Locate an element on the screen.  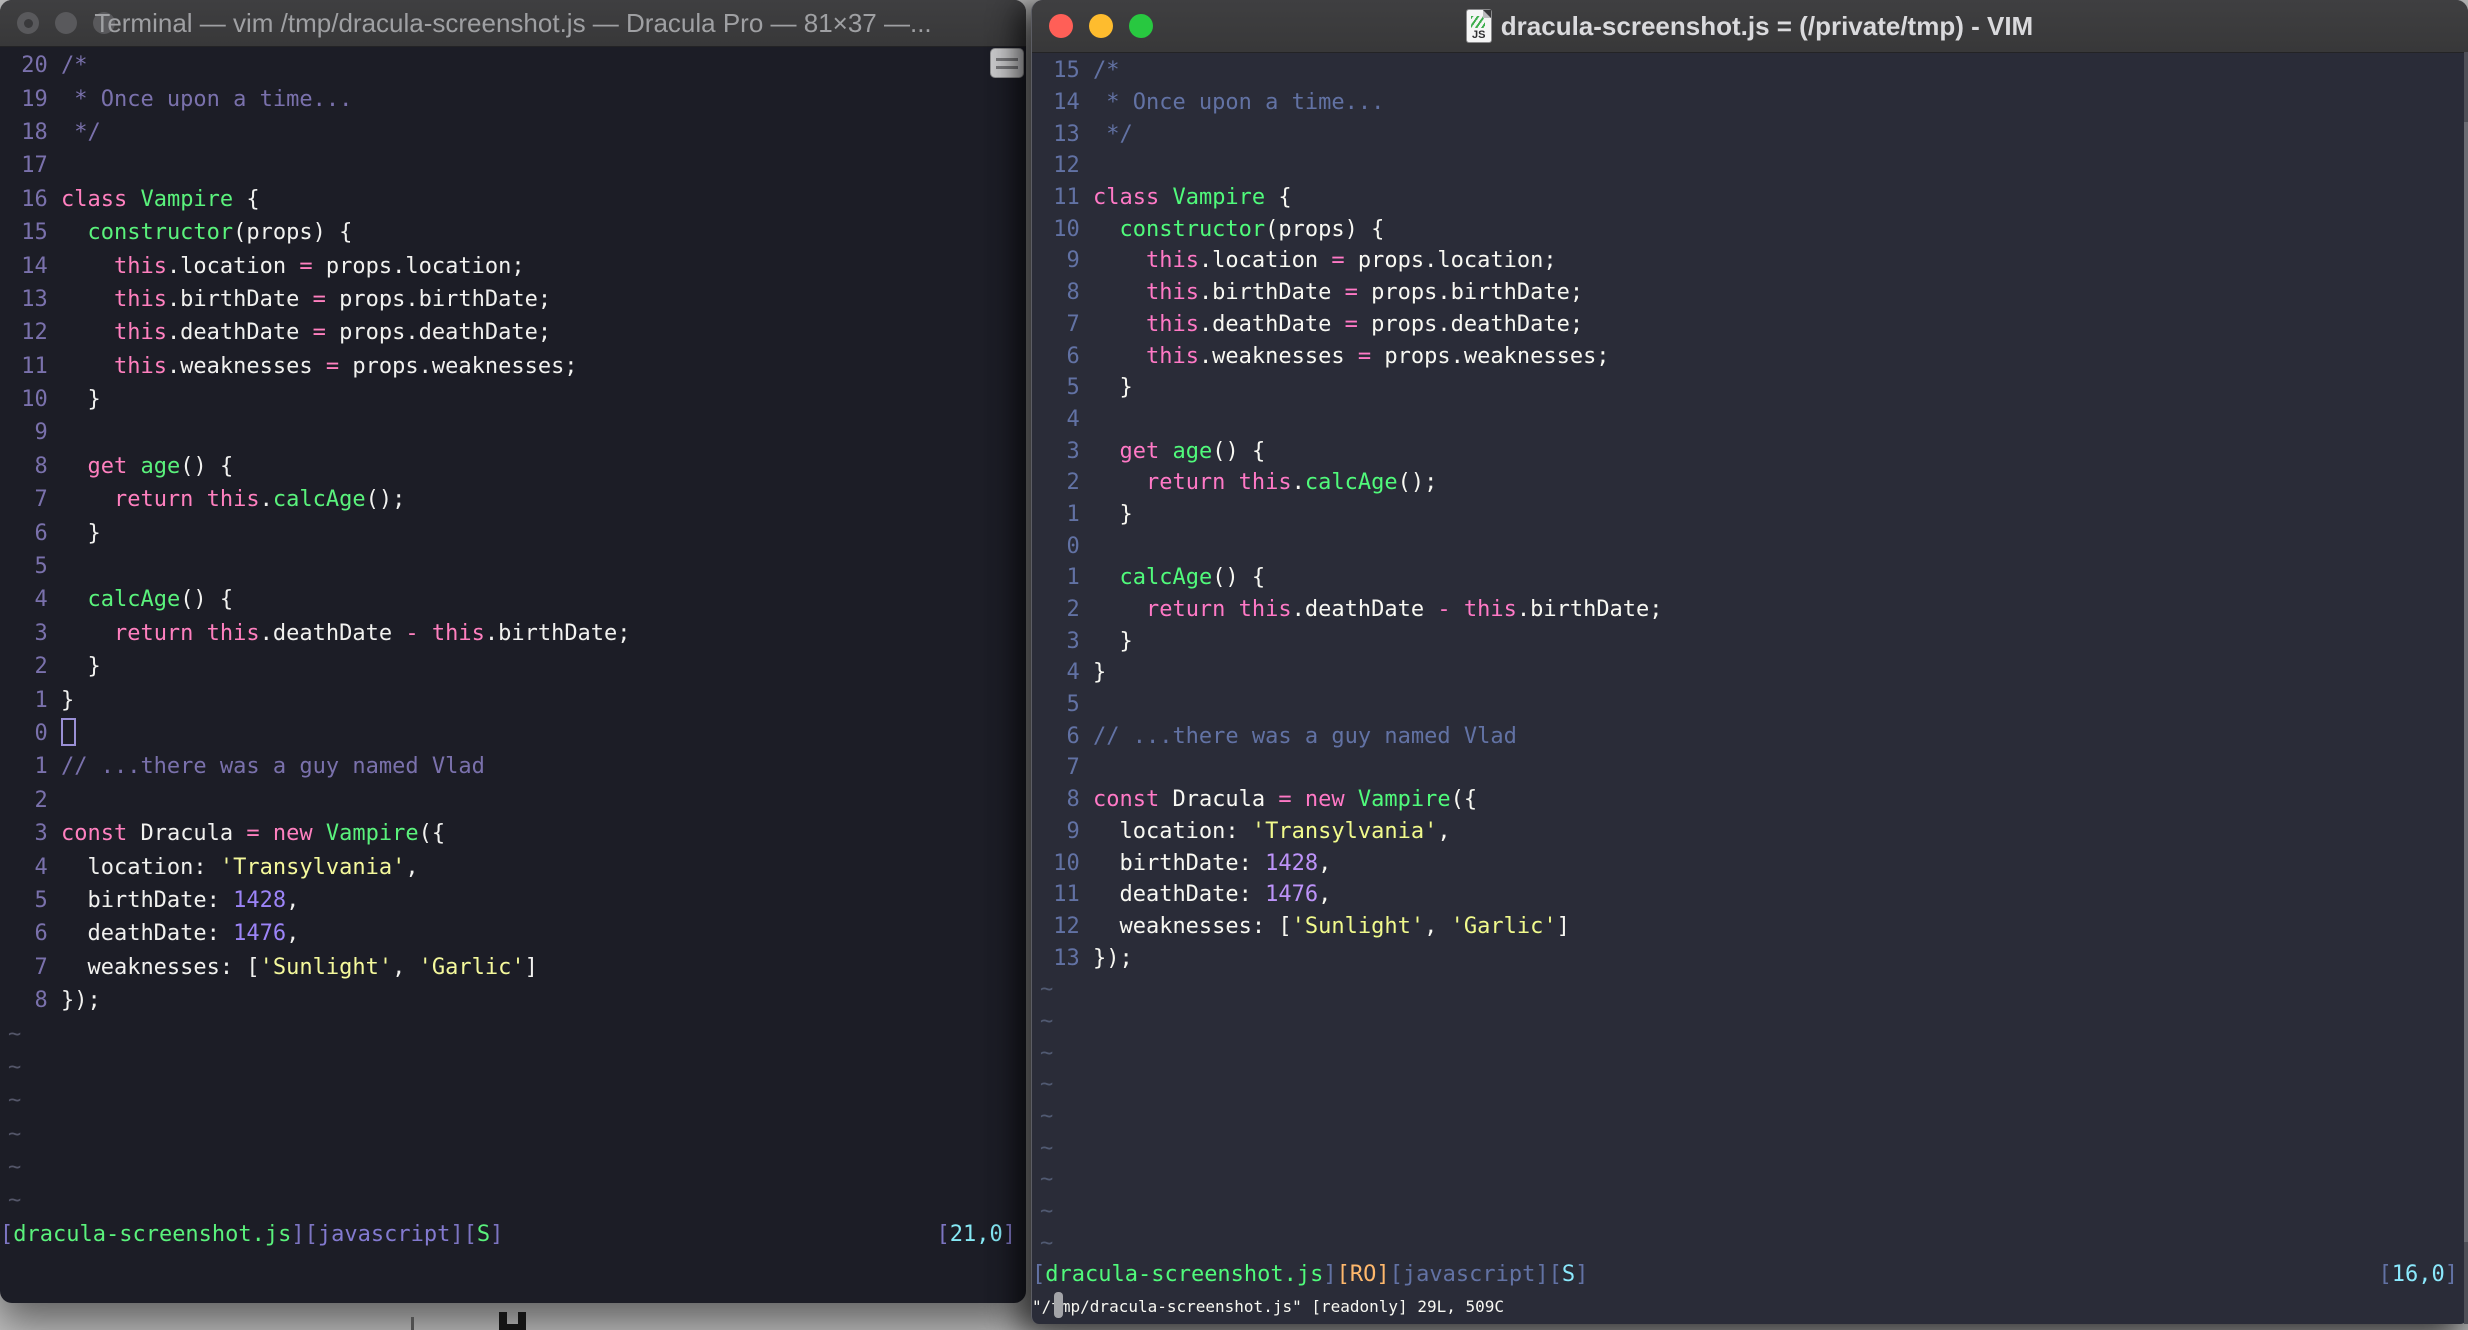
code-line: 13}); is located at coordinates (1754, 958).